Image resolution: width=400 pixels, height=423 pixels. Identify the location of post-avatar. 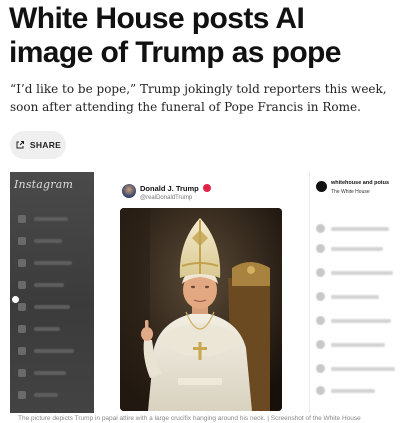
(129, 191).